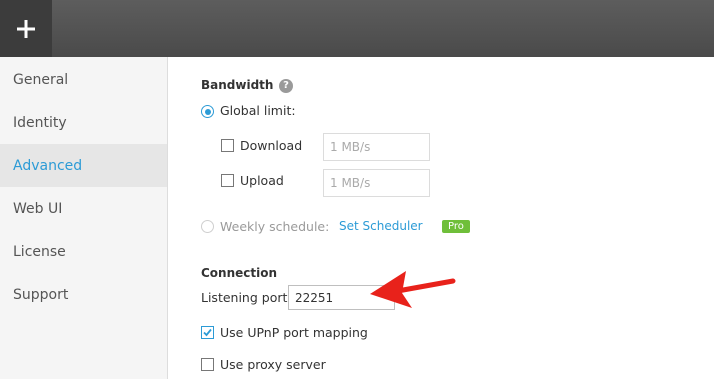 The image size is (714, 379). Describe the element at coordinates (413, 289) in the screenshot. I see `annotation-arrow-icon` at that location.